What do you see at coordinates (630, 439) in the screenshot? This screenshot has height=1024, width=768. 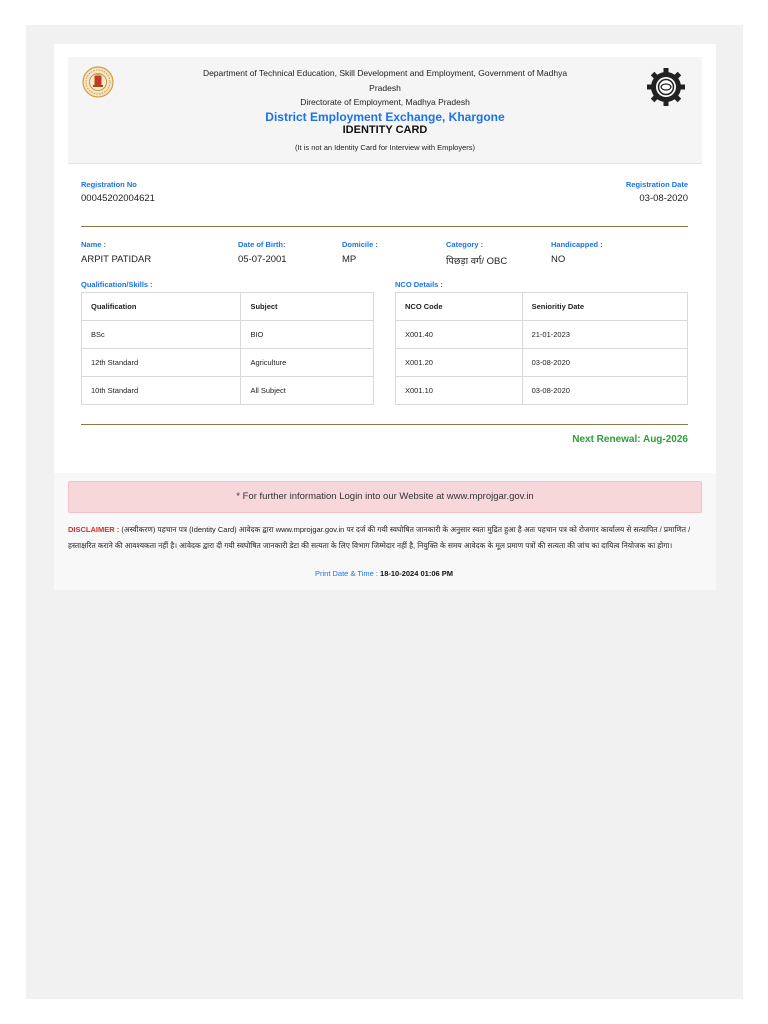 I see `next-renewal: Next Renewal: Aug-2026` at bounding box center [630, 439].